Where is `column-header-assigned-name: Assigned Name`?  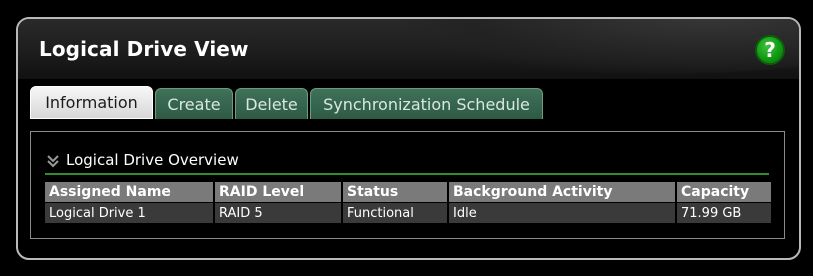
column-header-assigned-name: Assigned Name is located at coordinates (130, 192).